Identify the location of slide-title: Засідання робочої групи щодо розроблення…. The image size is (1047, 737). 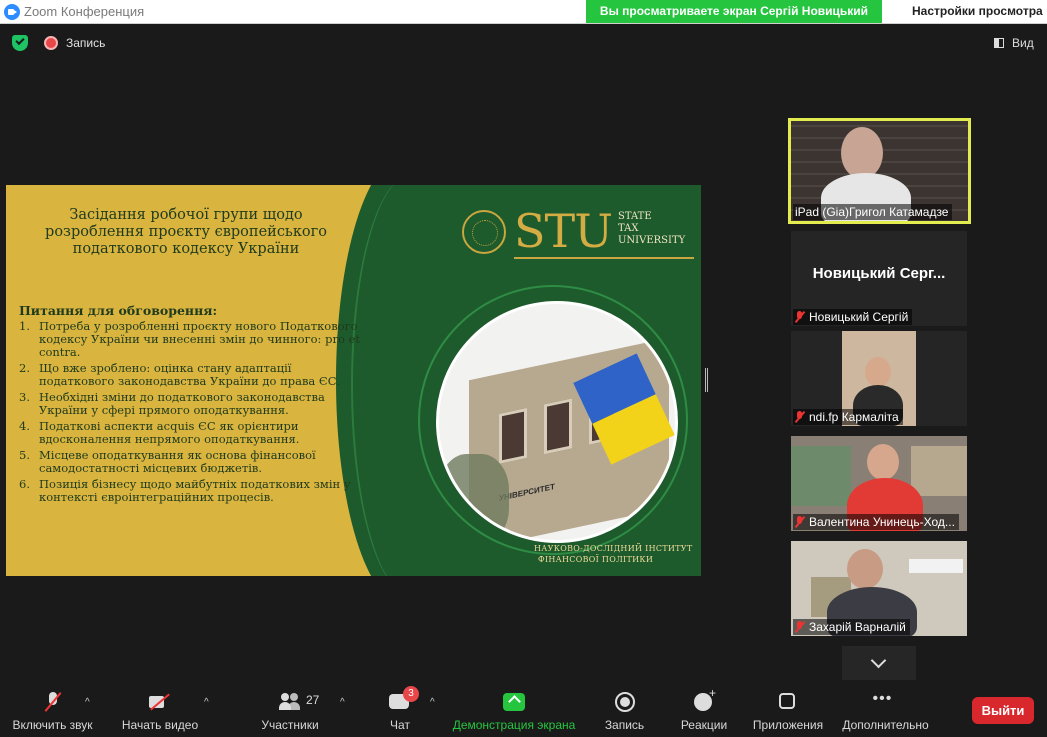
(186, 232).